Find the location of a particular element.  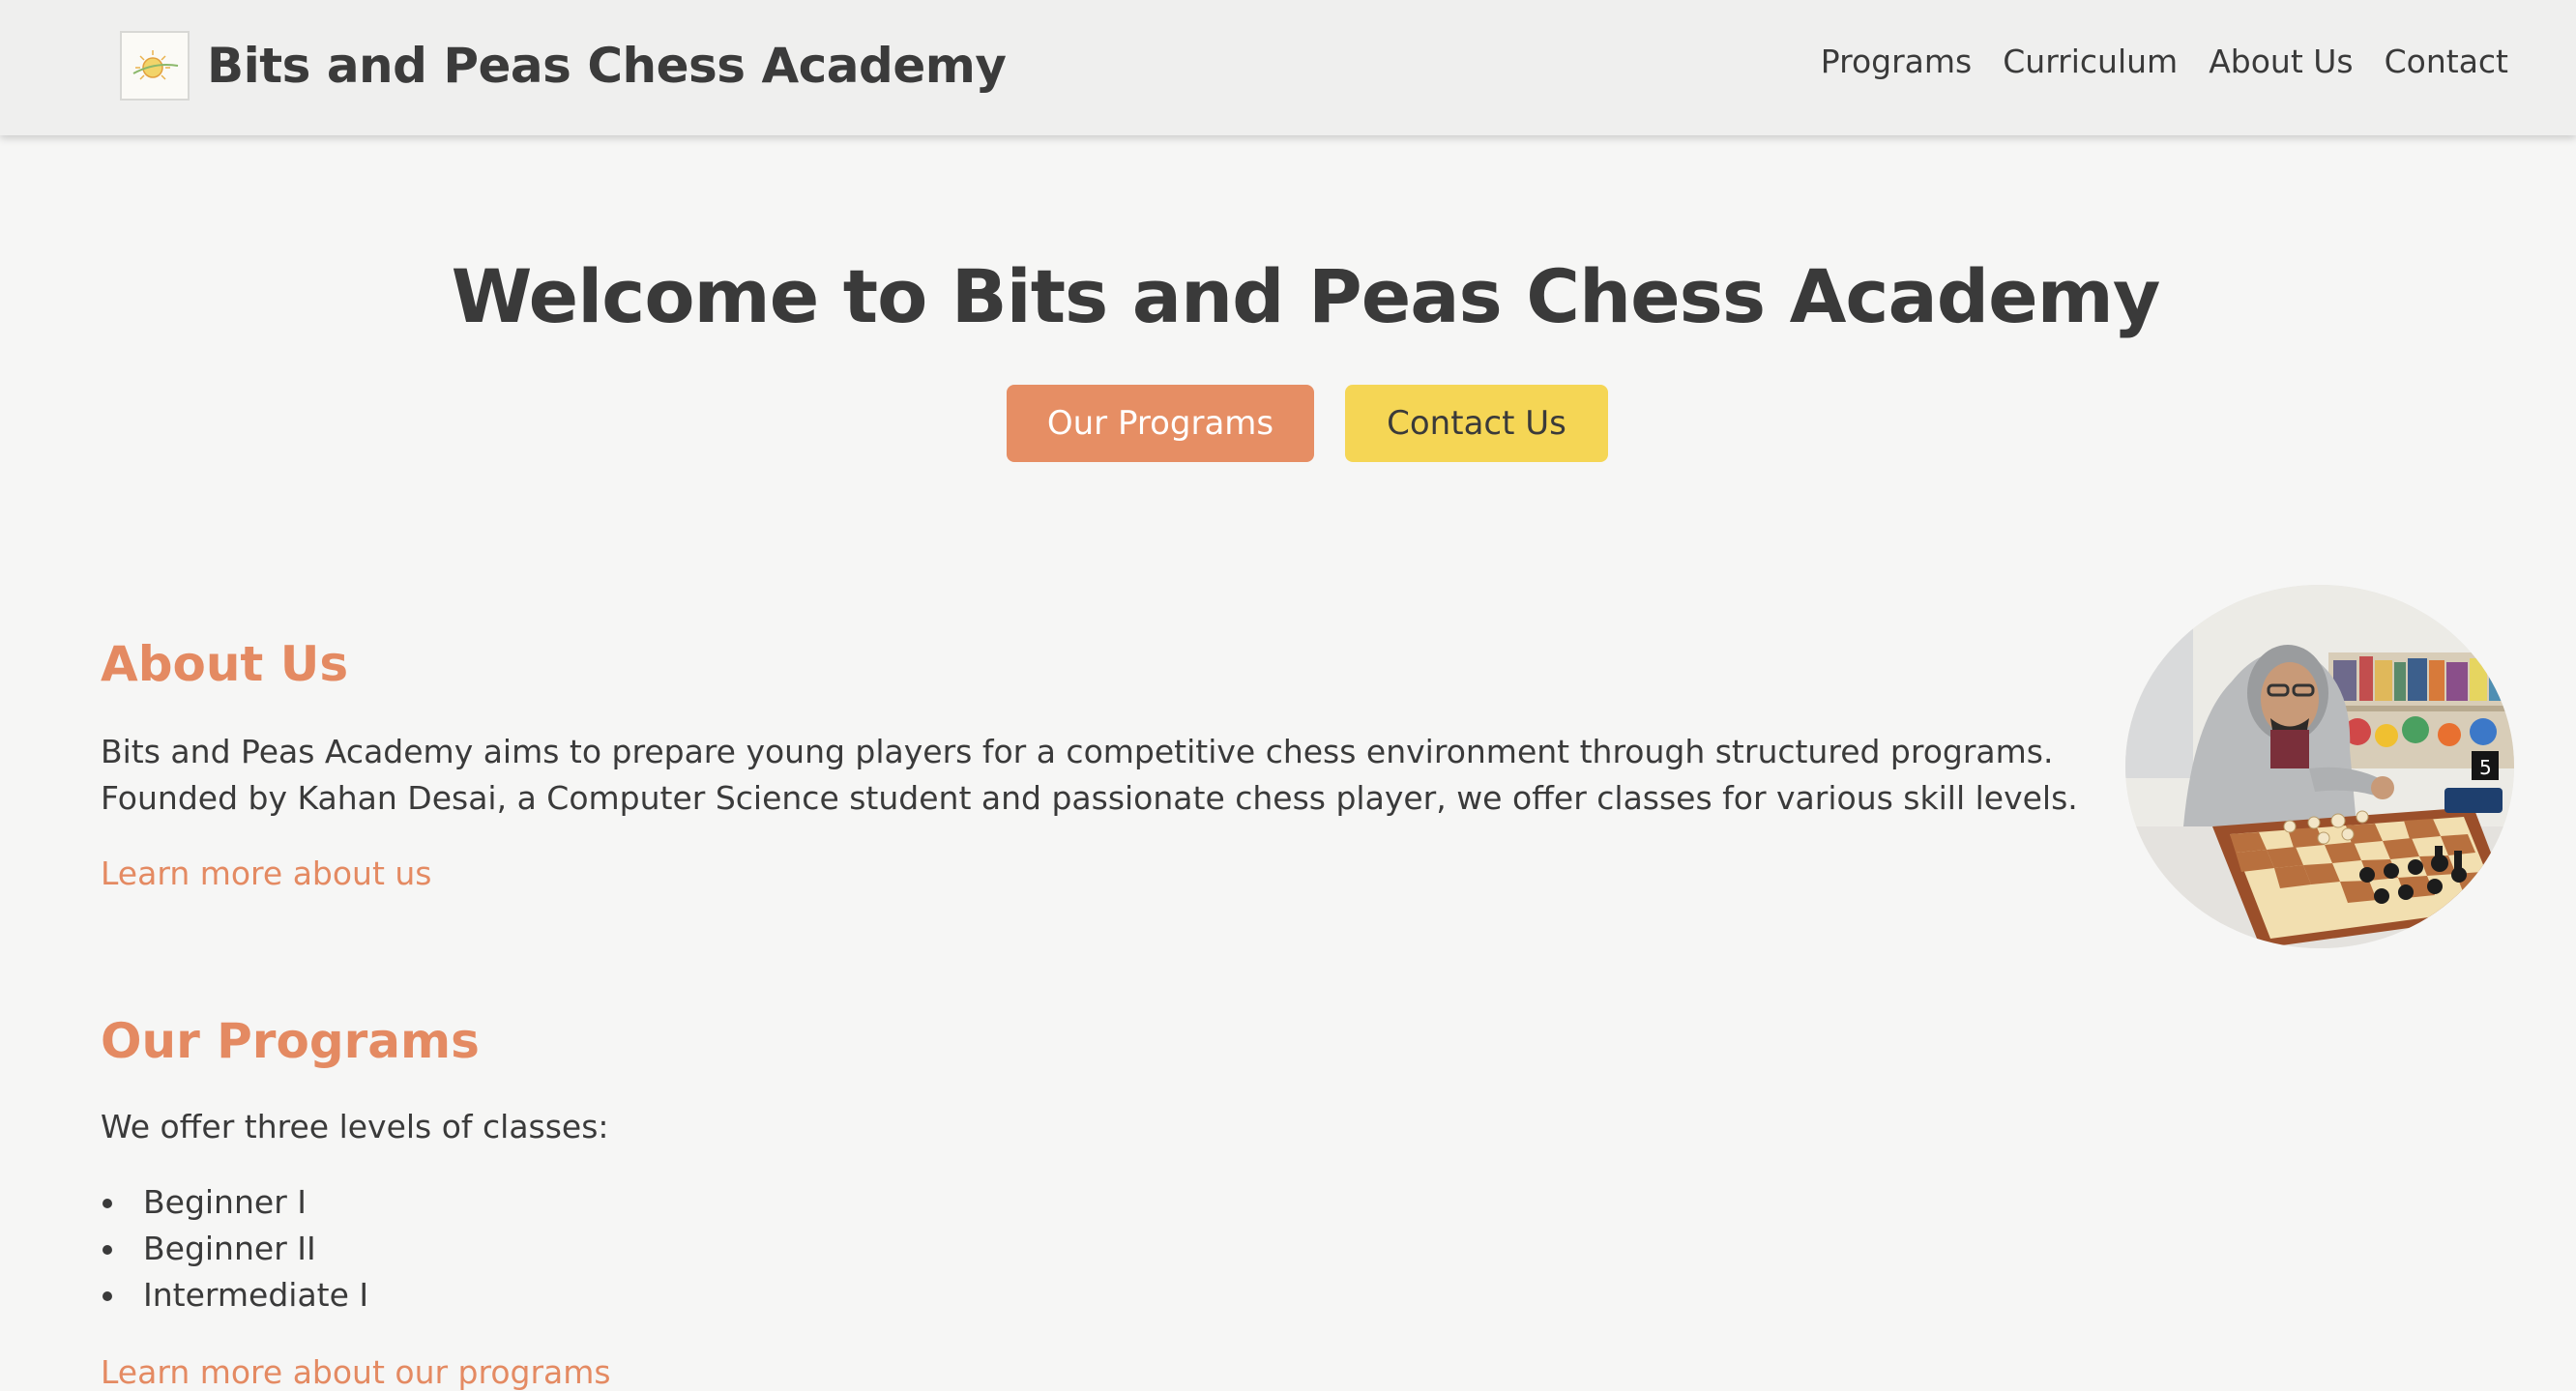

list-item: Beginner II is located at coordinates (234, 1249).